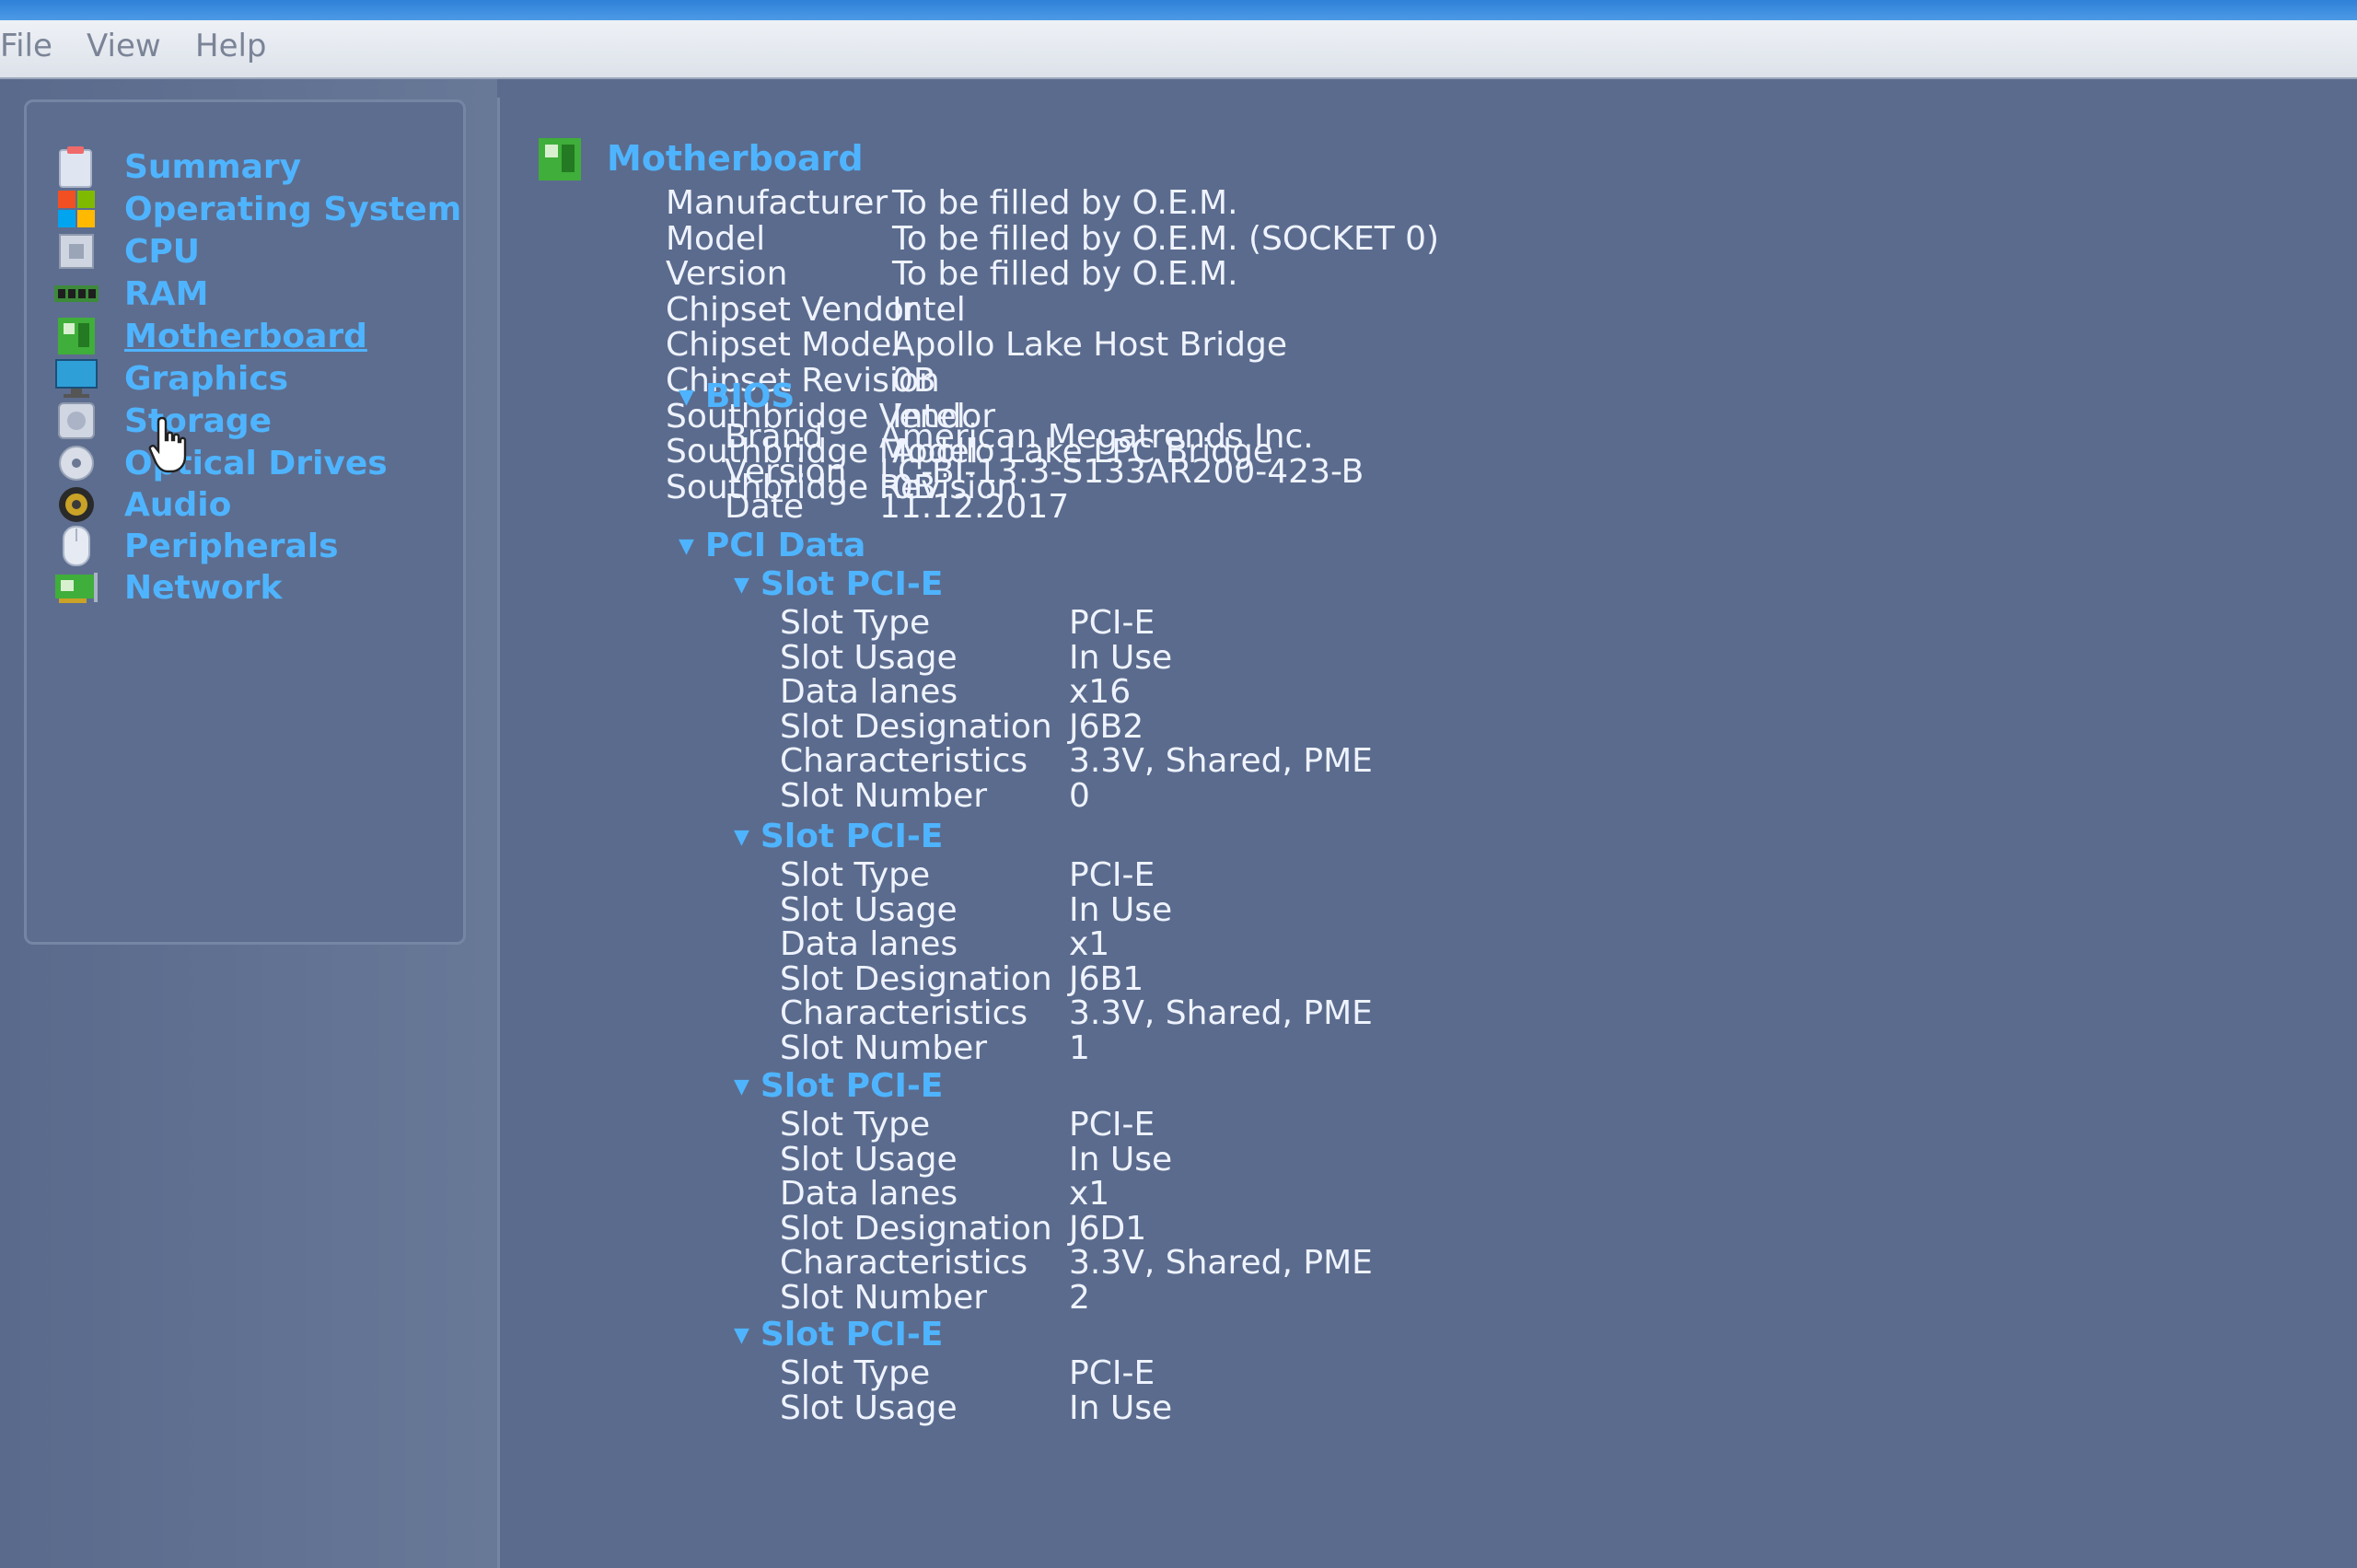 The width and height of the screenshot is (2357, 1568). Describe the element at coordinates (231, 46) in the screenshot. I see `menu-help: Help` at that location.